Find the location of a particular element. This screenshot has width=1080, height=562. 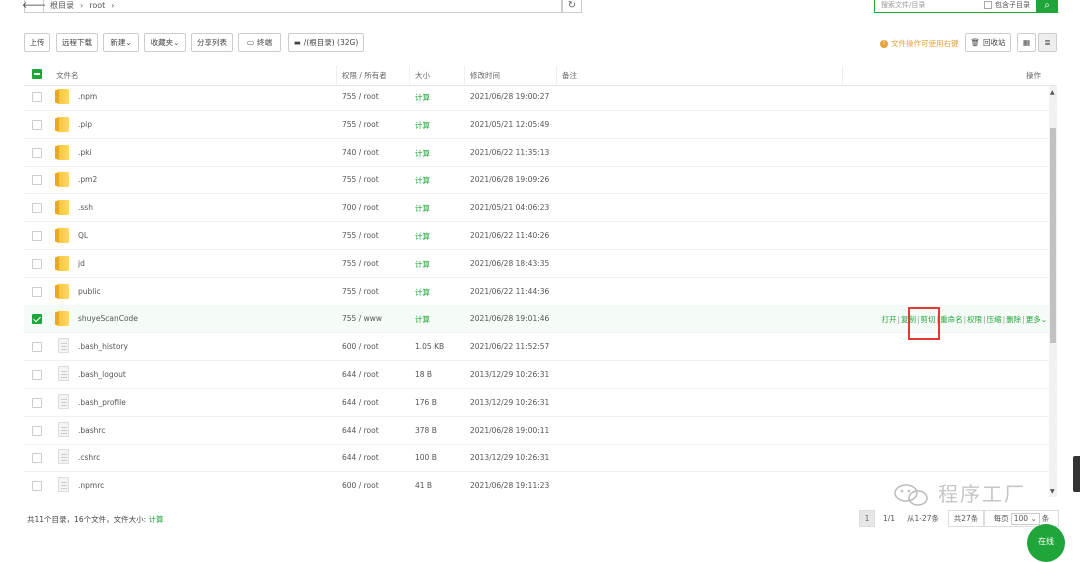

file-name: .ssh is located at coordinates (85, 207).